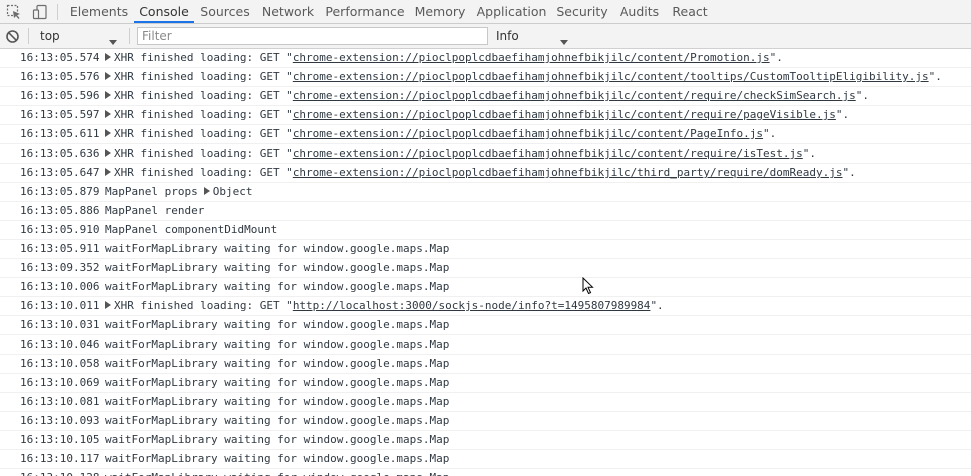 This screenshot has width=971, height=476. What do you see at coordinates (582, 11) in the screenshot?
I see `tab-security: Security` at bounding box center [582, 11].